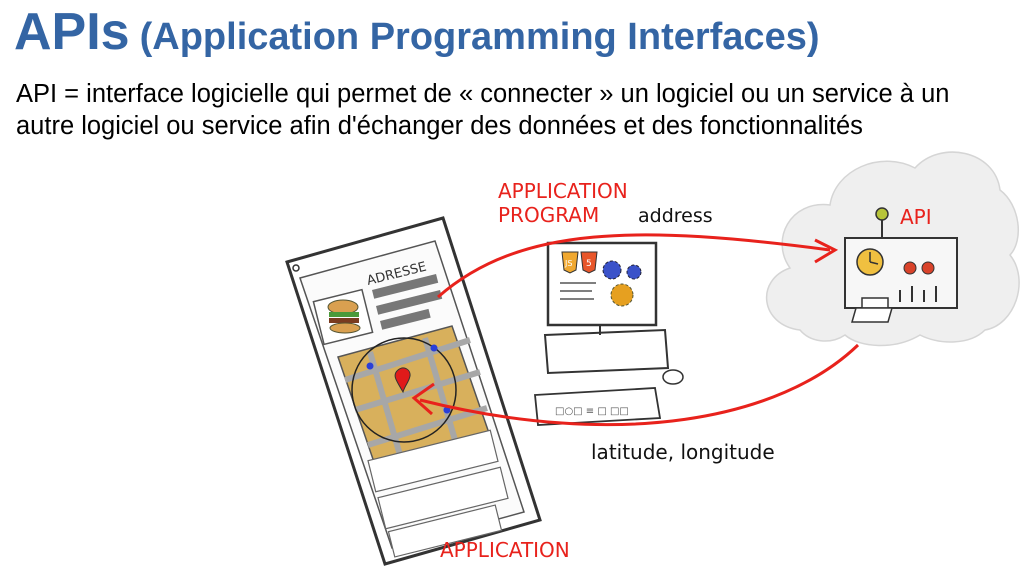  Describe the element at coordinates (675, 216) in the screenshot. I see `label-address: address` at that location.